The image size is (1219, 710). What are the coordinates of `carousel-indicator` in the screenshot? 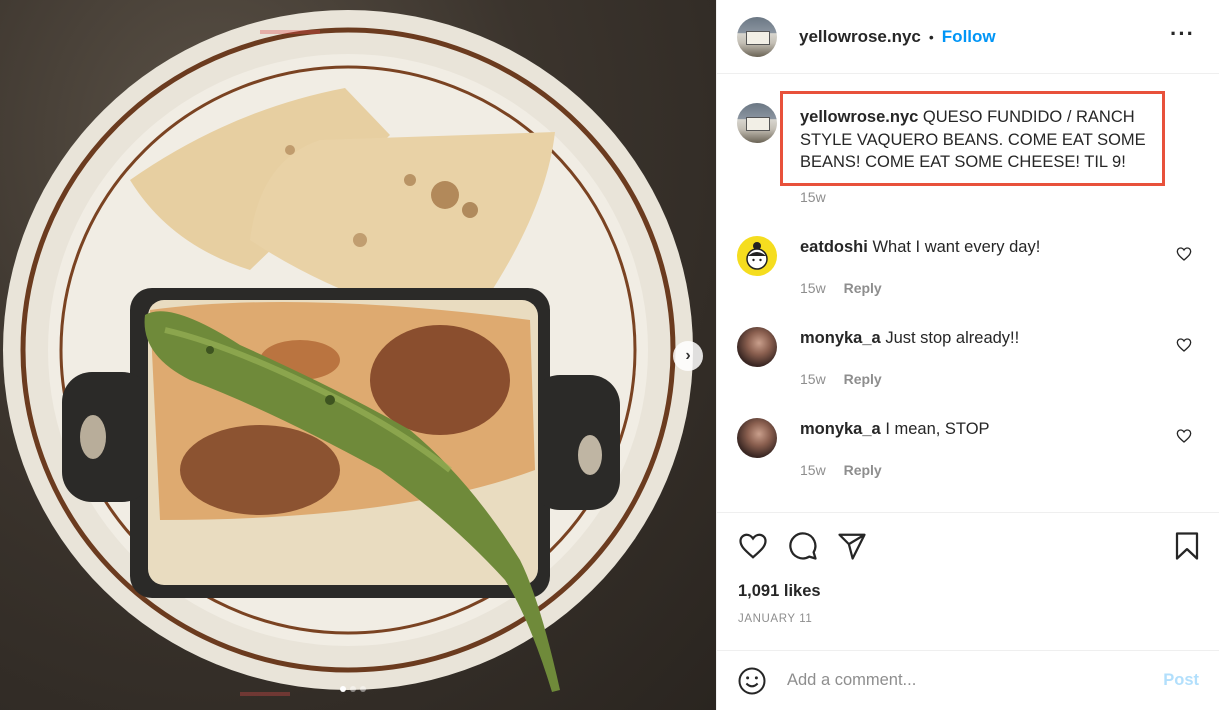 It's located at (353, 689).